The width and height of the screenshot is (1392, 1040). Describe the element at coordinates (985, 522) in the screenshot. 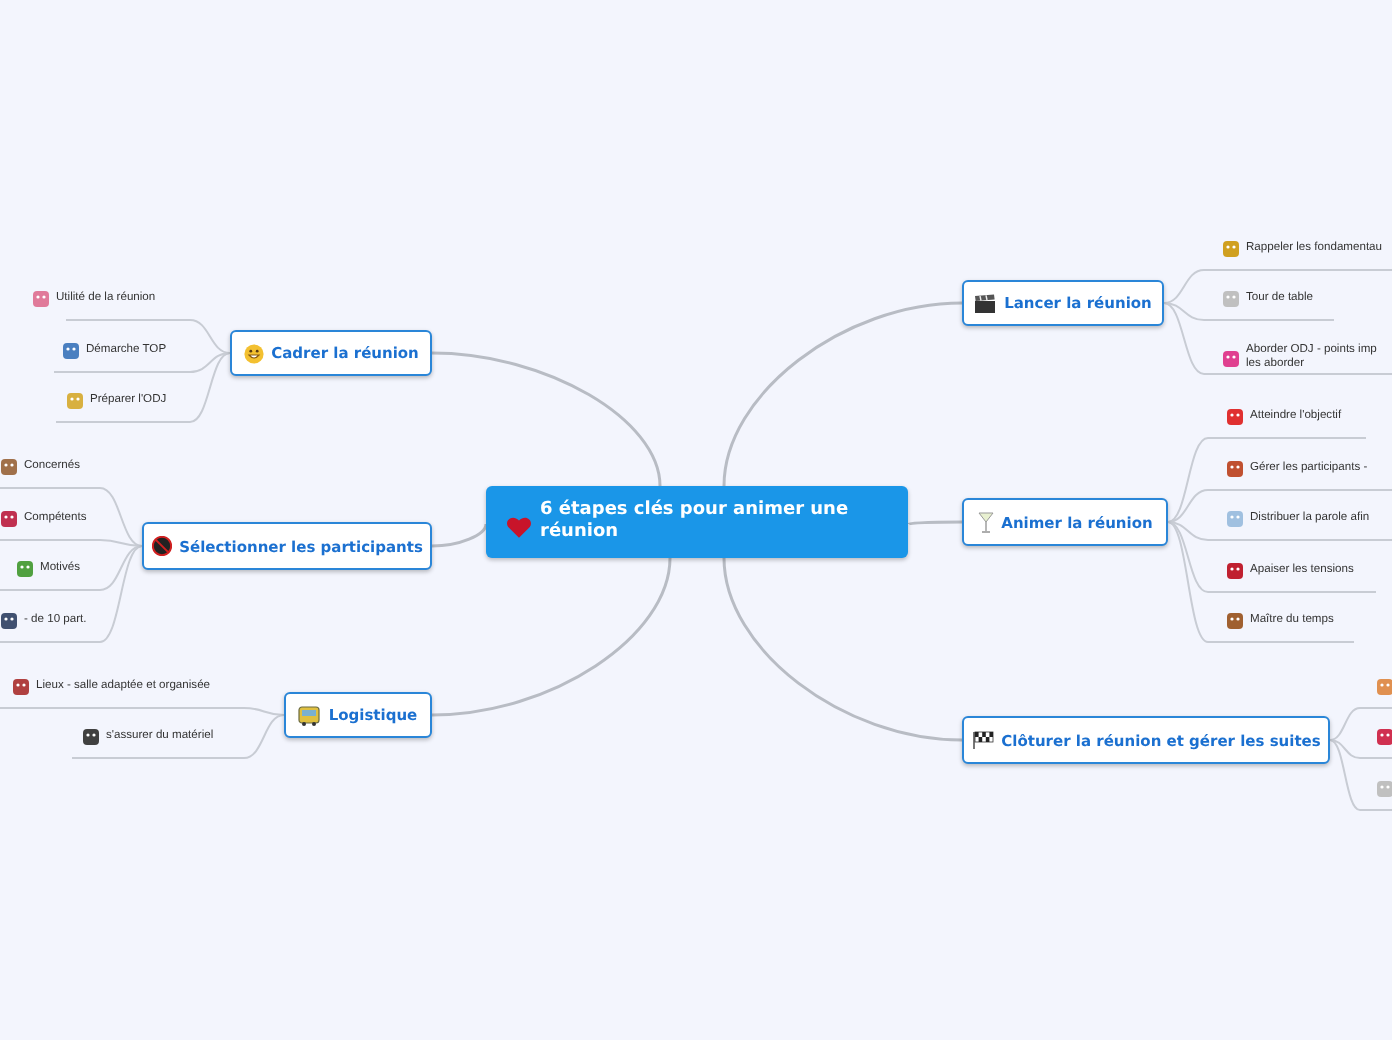

I see `cocktail-glass-icon` at that location.